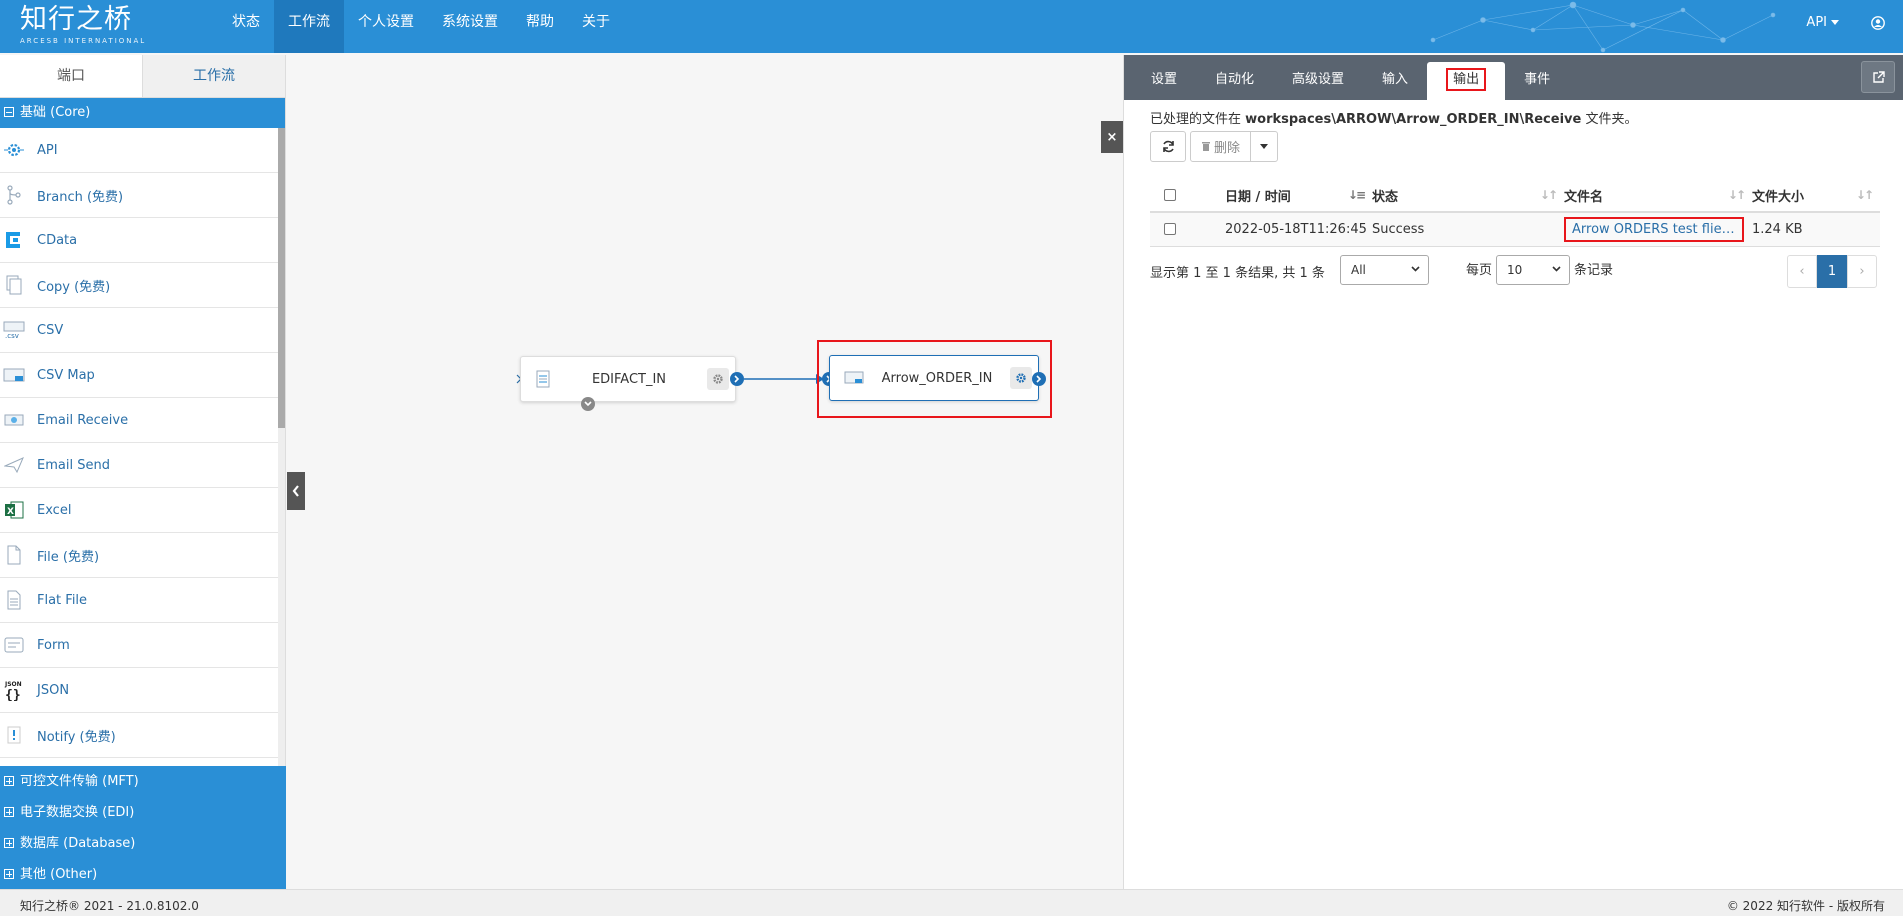 This screenshot has height=916, width=1903. I want to click on tab-settings: 设置, so click(1164, 81).